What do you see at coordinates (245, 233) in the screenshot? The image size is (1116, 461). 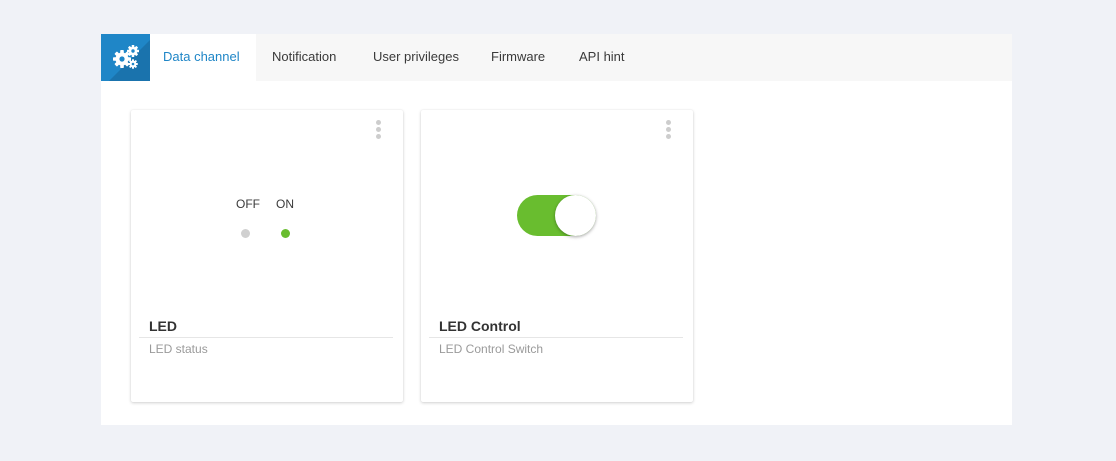 I see `led-off-indicator` at bounding box center [245, 233].